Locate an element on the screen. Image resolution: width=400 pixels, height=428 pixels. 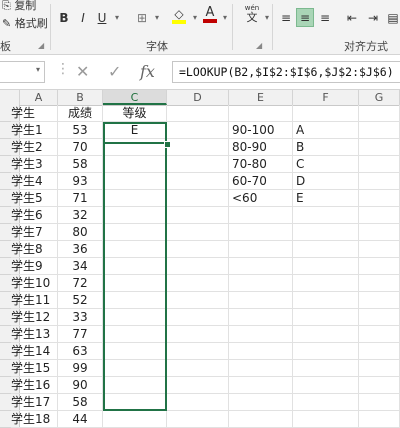
cell-a: 学生13 is located at coordinates (34, 334).